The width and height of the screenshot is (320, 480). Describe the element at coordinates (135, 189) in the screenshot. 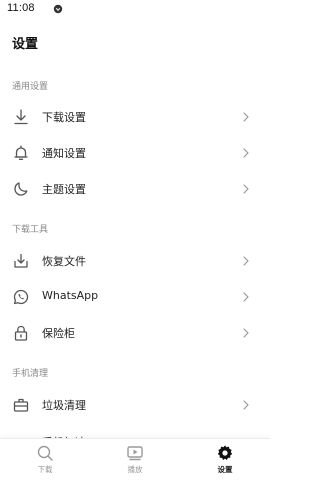

I see `row-theme-settings: 主题设置` at that location.